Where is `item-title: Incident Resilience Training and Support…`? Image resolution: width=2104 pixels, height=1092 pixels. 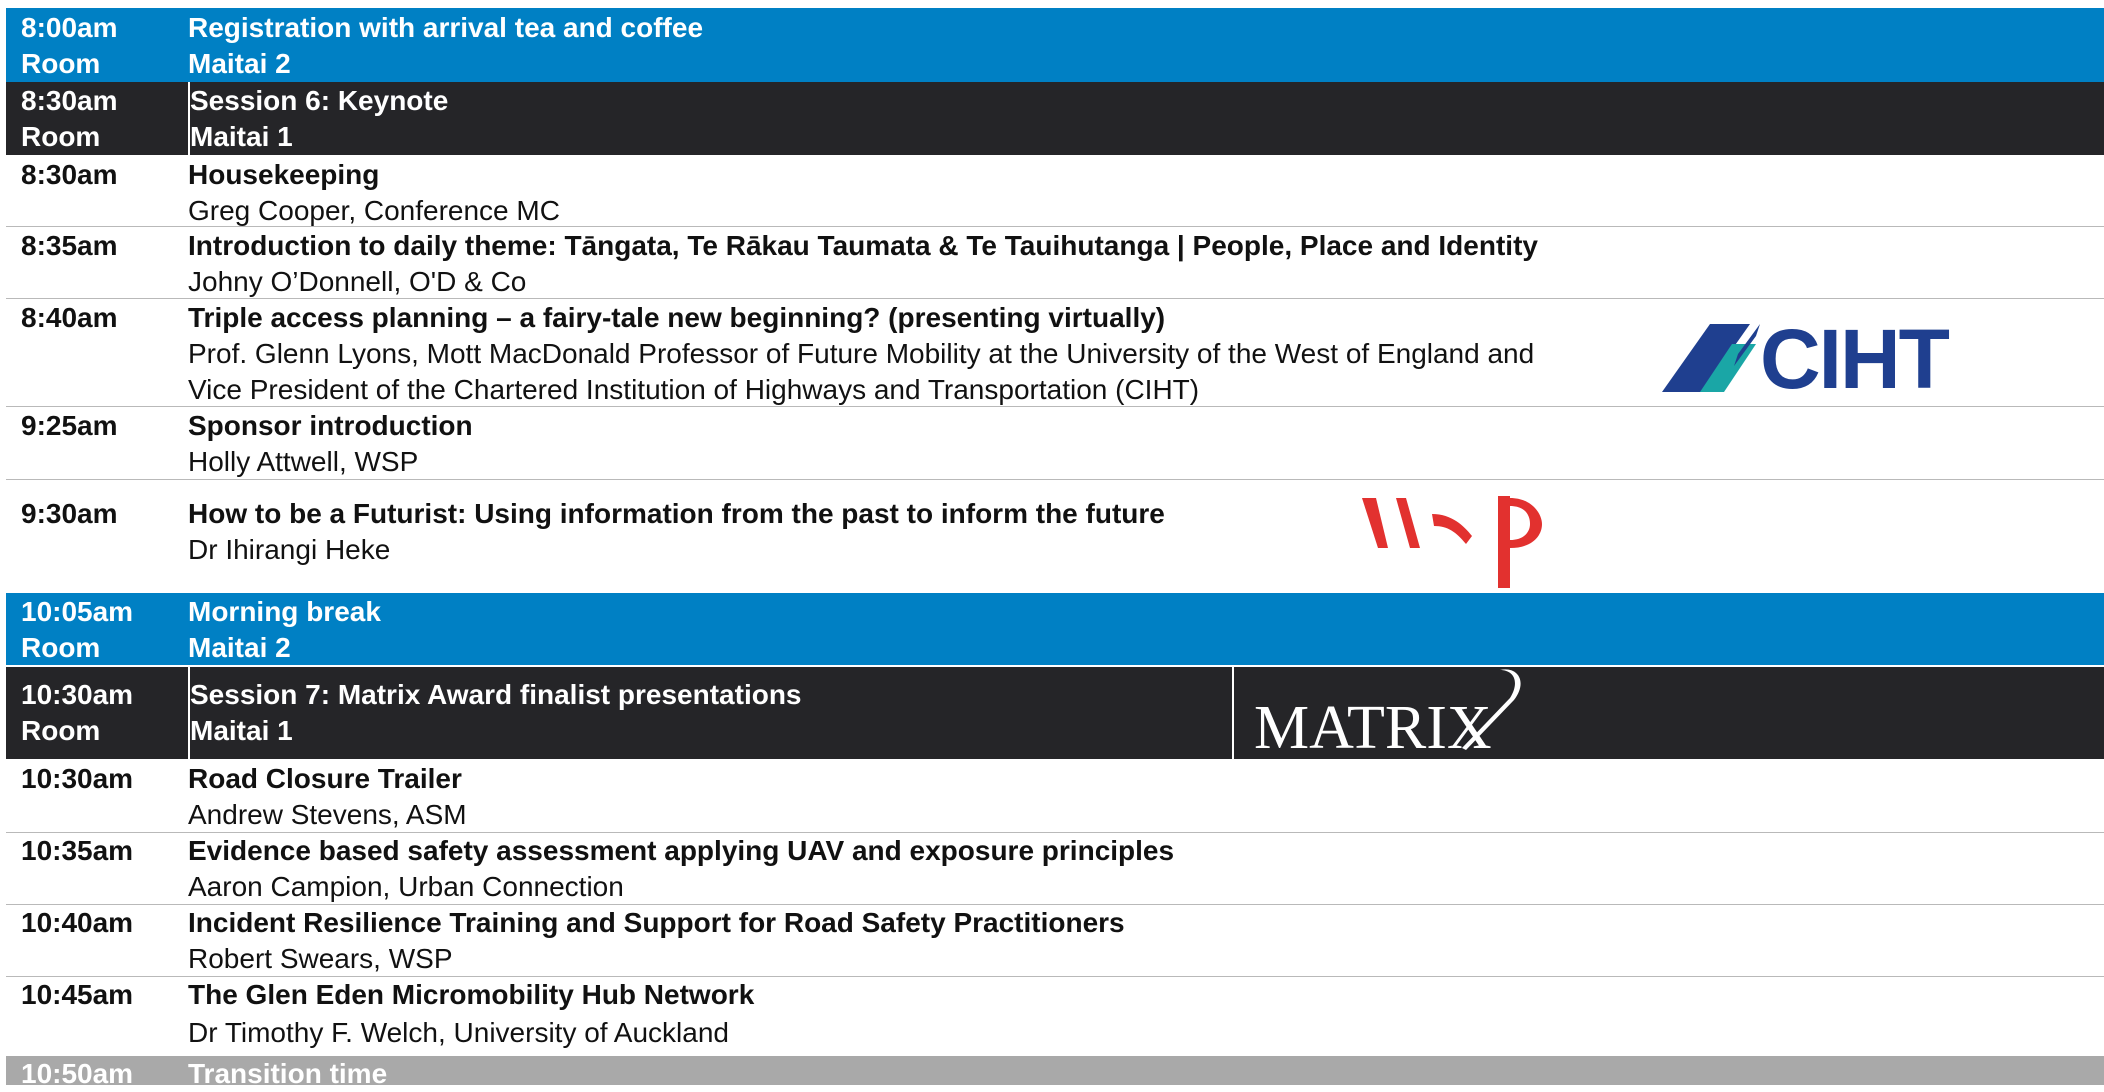
item-title: Incident Resilience Training and Support… is located at coordinates (656, 922).